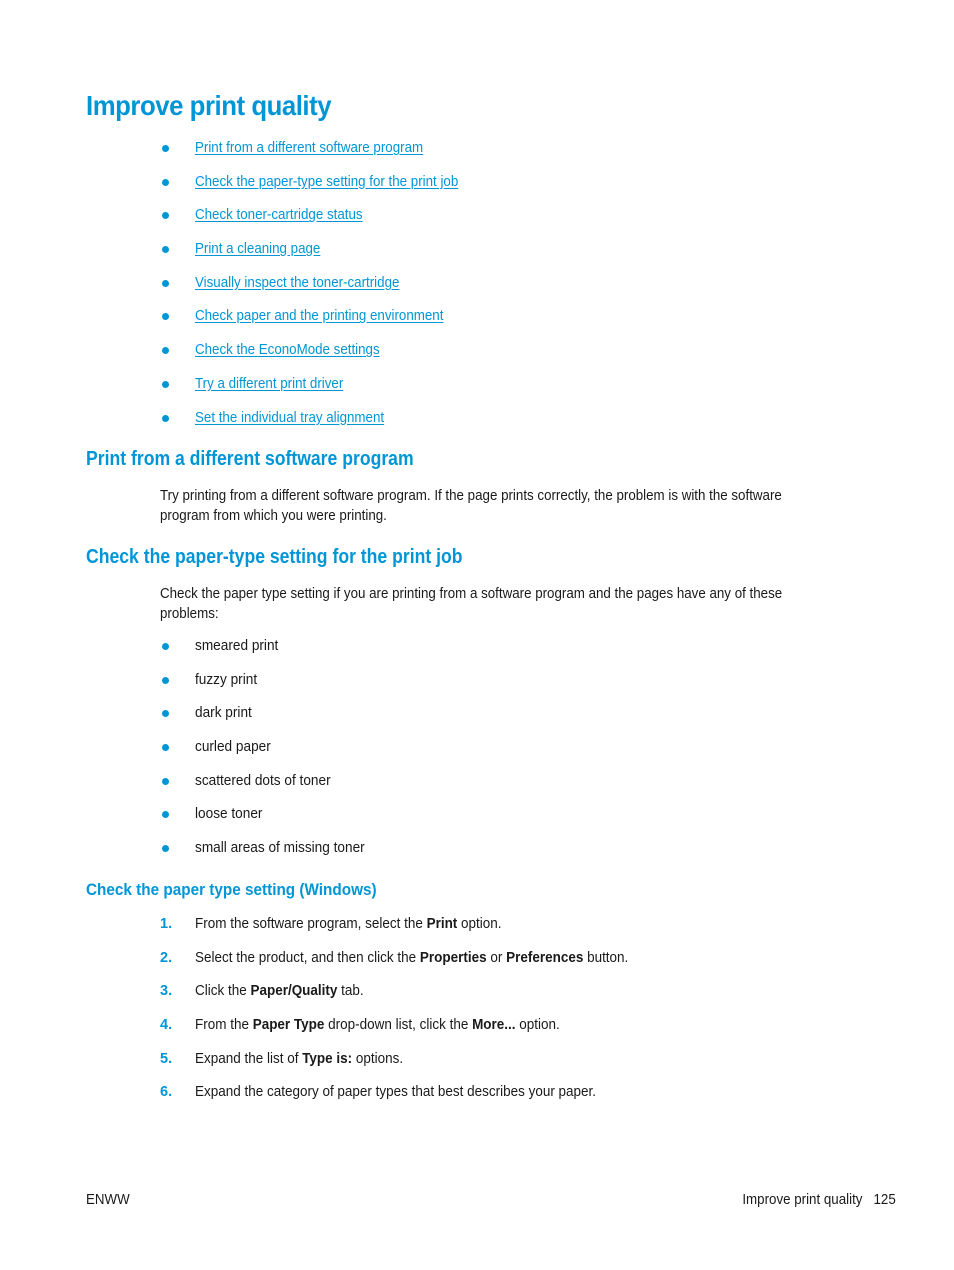  Describe the element at coordinates (496, 957) in the screenshot. I see `step-text-segment: or` at that location.